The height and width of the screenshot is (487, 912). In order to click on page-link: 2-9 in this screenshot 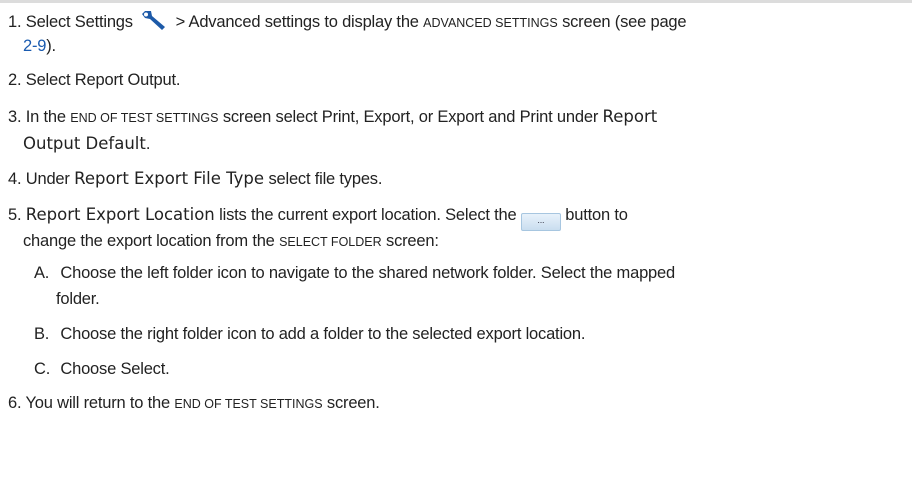, I will do `click(34, 46)`.